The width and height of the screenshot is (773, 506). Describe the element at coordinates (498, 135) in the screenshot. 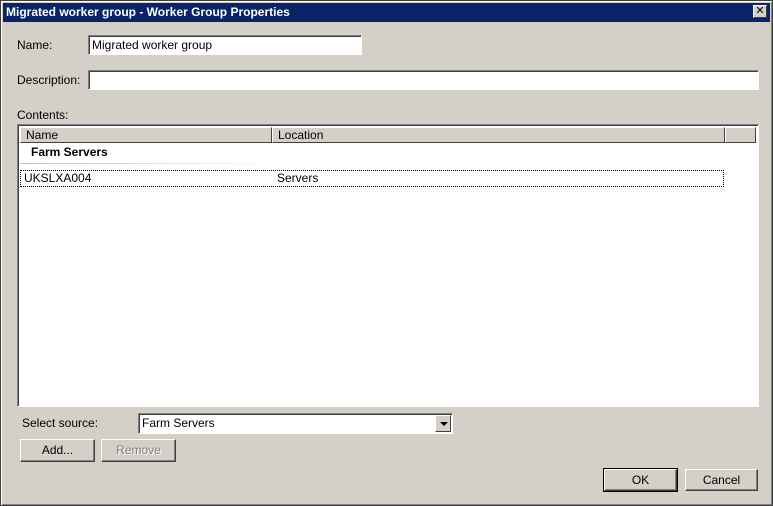

I see `column-header-location: Location` at that location.